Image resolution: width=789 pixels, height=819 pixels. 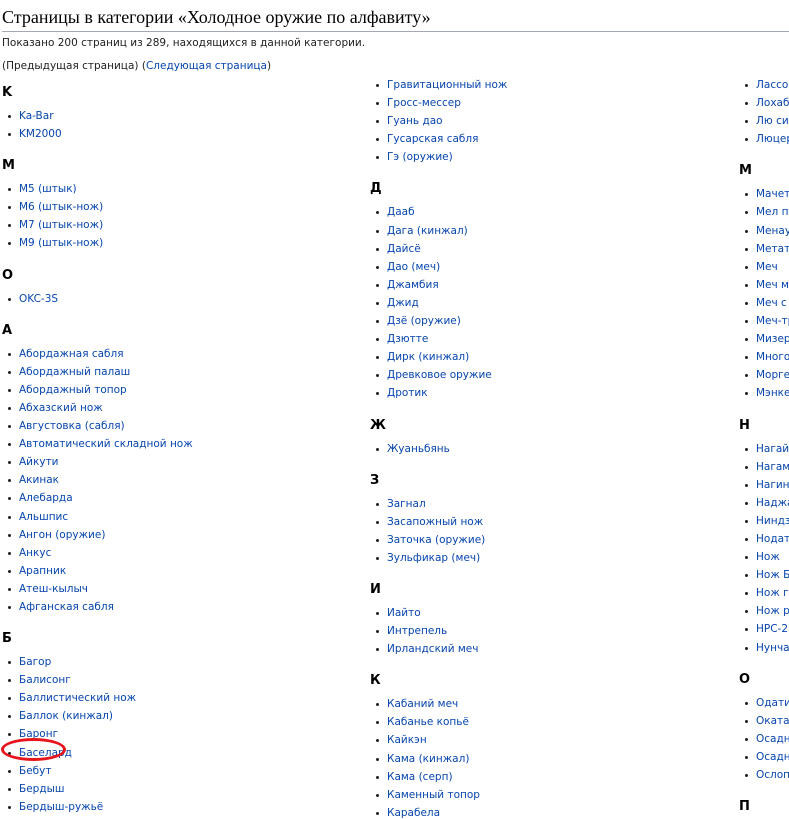 I want to click on category-page-link: Дзютте, so click(x=407, y=339).